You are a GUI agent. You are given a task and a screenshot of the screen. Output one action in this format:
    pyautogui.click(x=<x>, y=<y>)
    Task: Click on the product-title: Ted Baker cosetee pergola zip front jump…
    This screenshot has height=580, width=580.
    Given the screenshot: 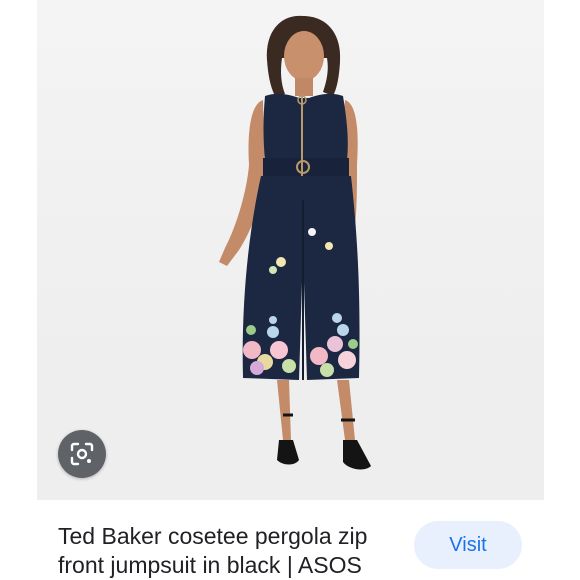 What is the action you would take?
    pyautogui.click(x=230, y=551)
    